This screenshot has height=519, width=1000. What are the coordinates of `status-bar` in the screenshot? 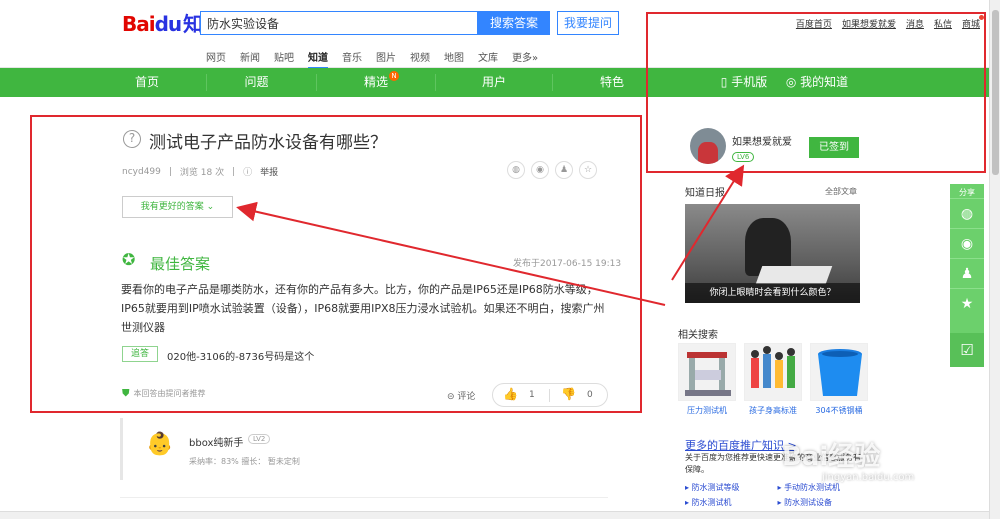 It's located at (494, 515).